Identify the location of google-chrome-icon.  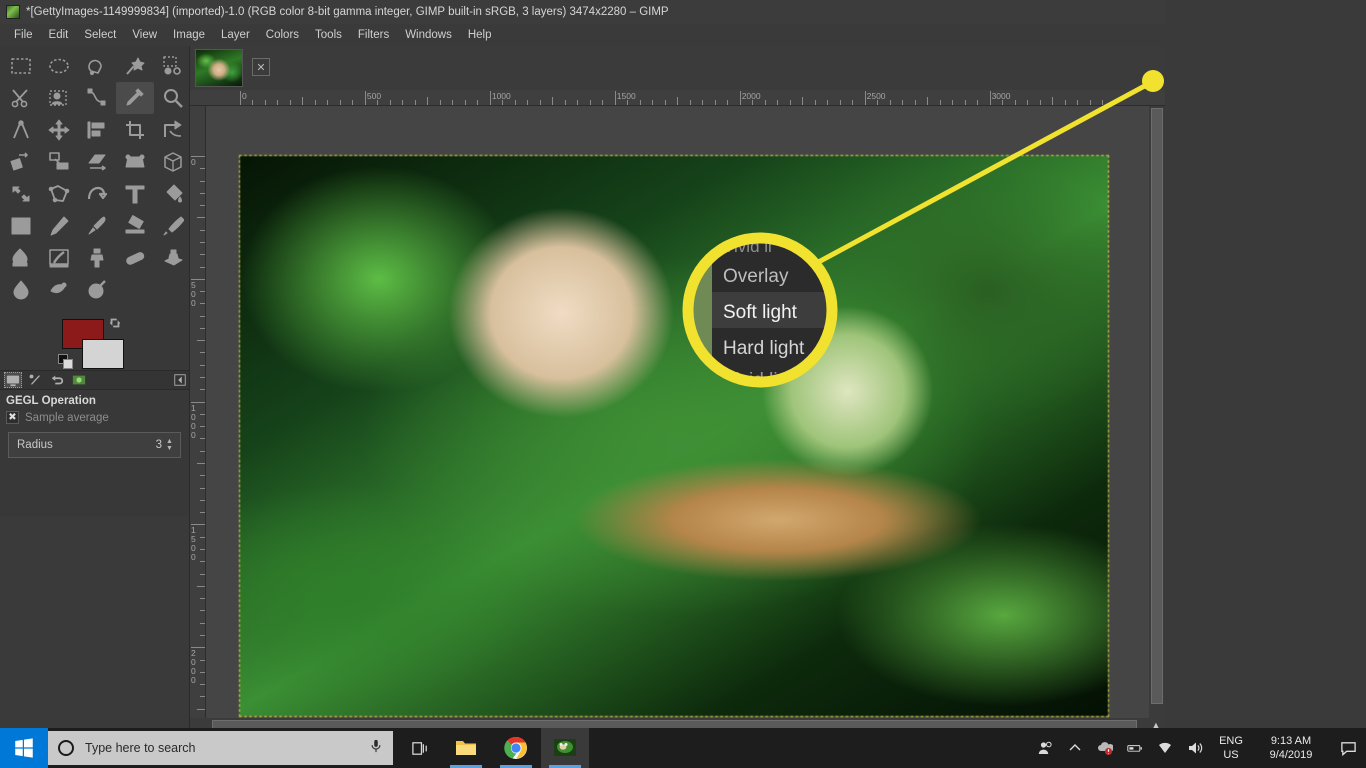
(516, 748).